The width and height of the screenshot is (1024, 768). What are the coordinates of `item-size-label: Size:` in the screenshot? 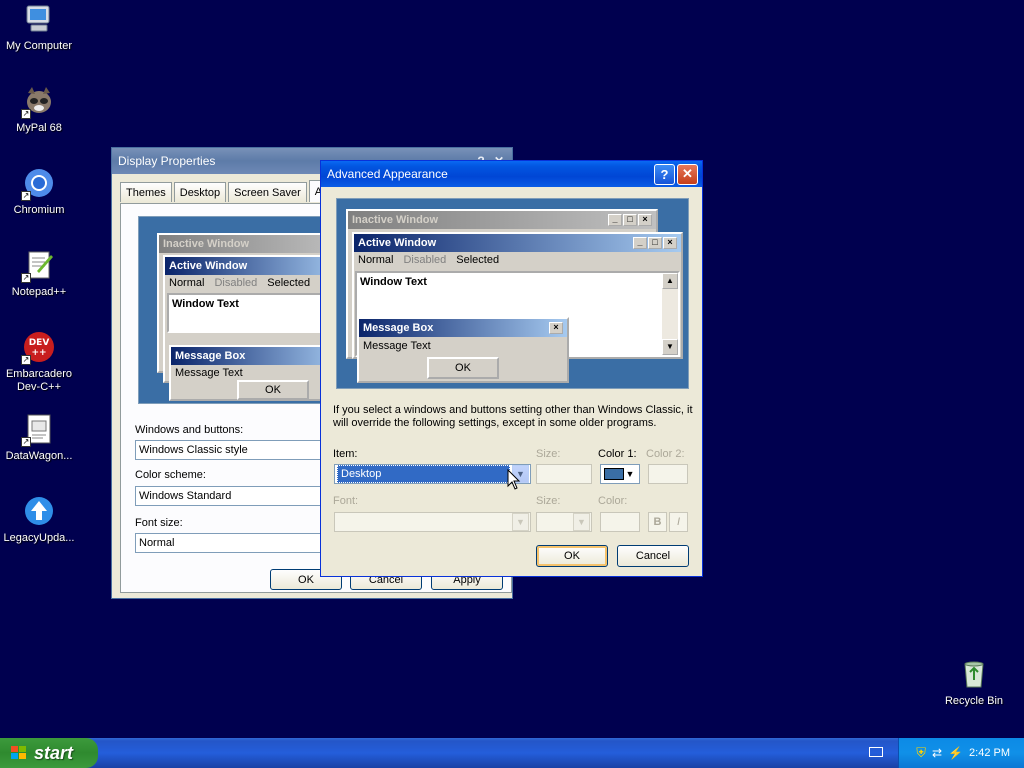 It's located at (548, 454).